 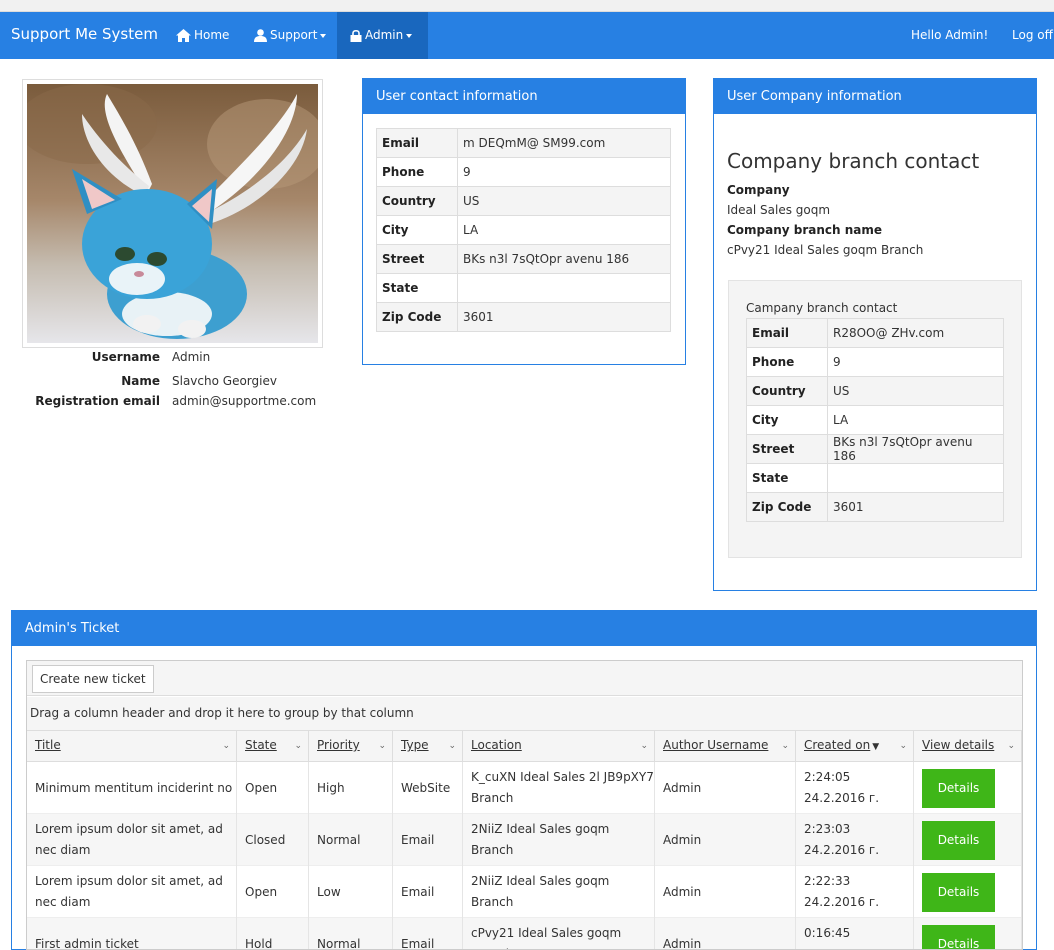 I want to click on user-icon, so click(x=260, y=35).